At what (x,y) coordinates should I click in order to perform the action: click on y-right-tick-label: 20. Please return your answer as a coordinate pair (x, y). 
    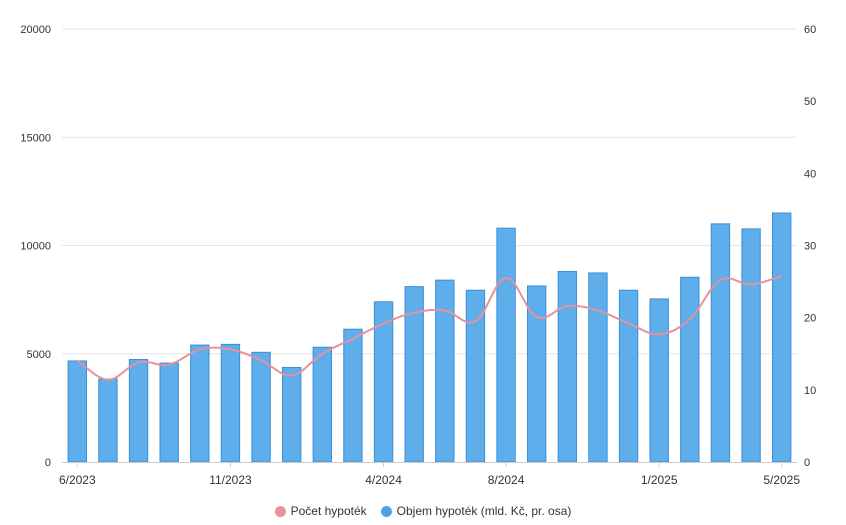
    Looking at the image, I should click on (810, 319).